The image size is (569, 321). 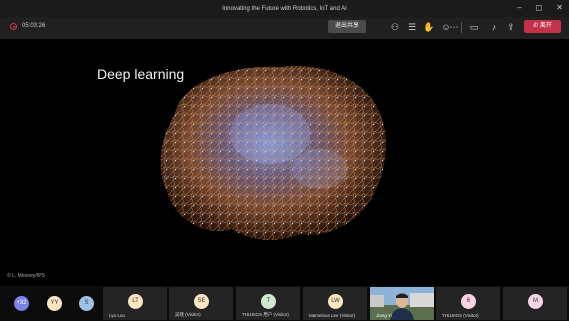 What do you see at coordinates (384, 315) in the screenshot?
I see `participant-name: Jiang Yi` at bounding box center [384, 315].